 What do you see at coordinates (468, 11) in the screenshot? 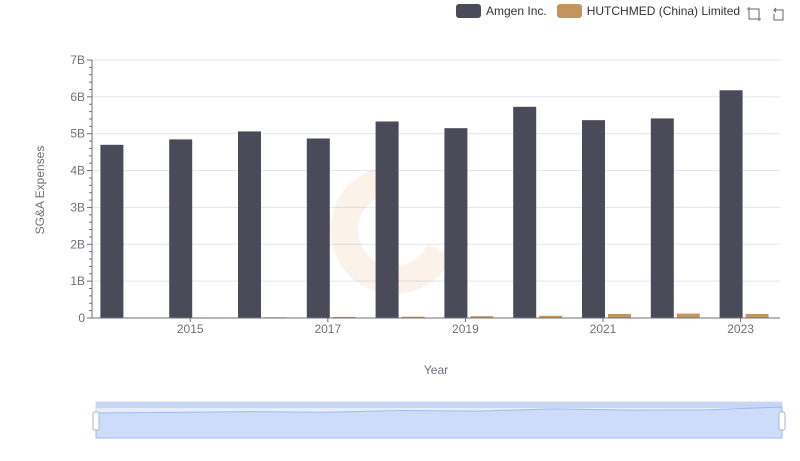
I see `legend-swatch-amgen` at bounding box center [468, 11].